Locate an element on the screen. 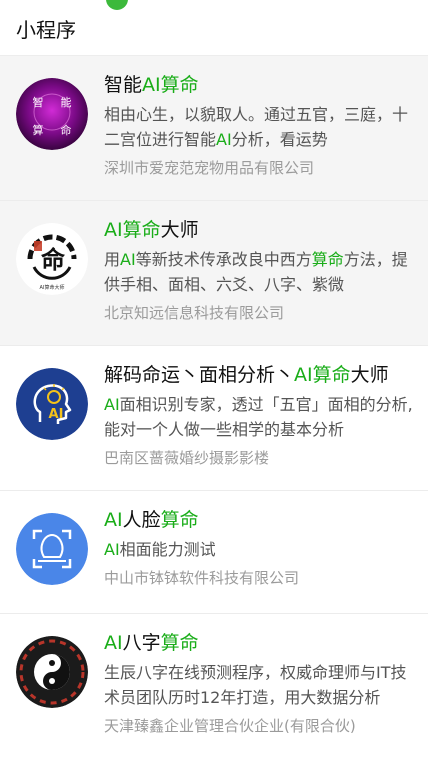 The width and height of the screenshot is (428, 758). logo-char: 算 is located at coordinates (38, 130).